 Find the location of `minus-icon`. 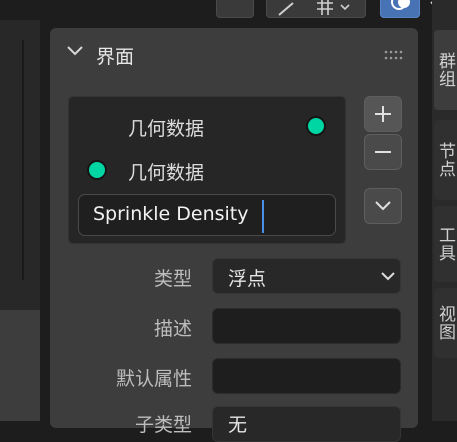

minus-icon is located at coordinates (383, 152).